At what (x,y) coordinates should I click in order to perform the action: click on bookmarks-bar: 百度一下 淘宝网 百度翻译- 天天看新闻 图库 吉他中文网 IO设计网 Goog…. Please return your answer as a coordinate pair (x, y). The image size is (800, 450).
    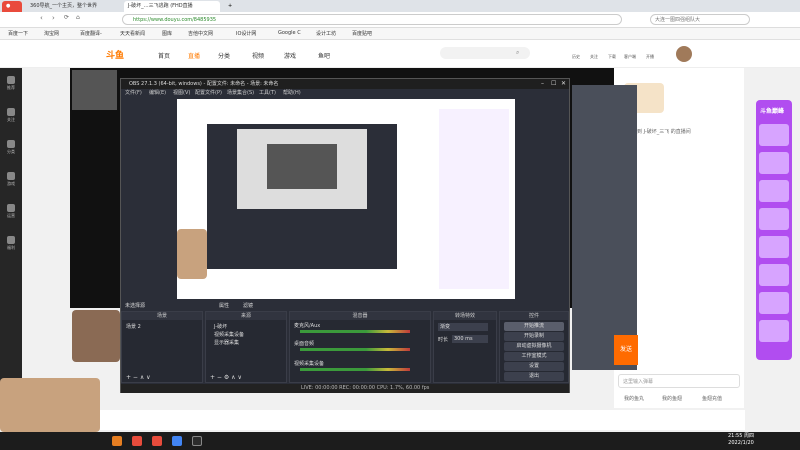
    Looking at the image, I should click on (400, 34).